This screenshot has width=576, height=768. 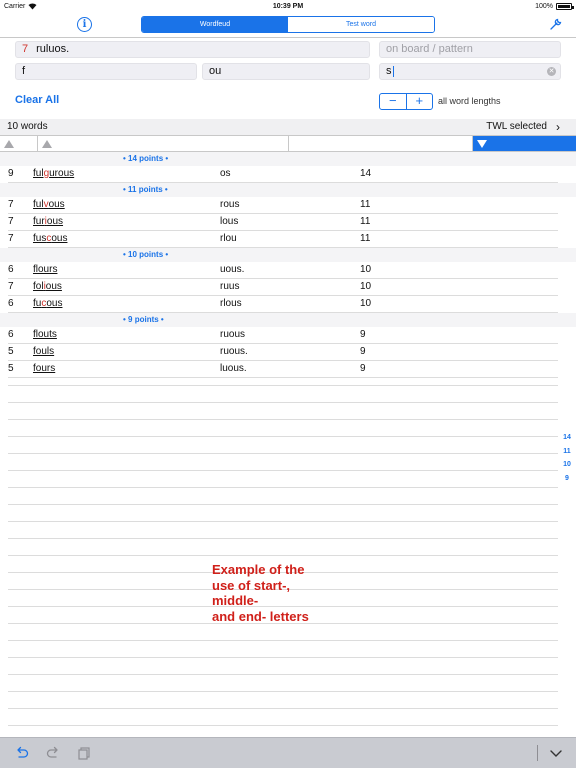 I want to click on word-length: 5, so click(x=11, y=351).